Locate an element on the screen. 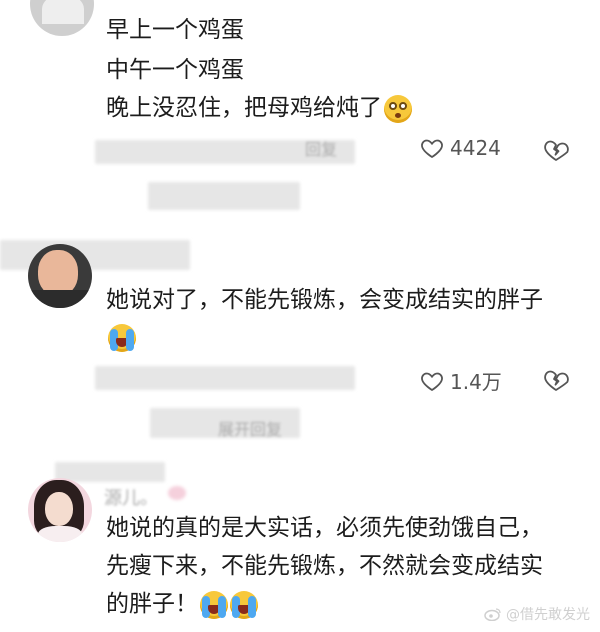 This screenshot has width=600, height=632. username: 源儿。 is located at coordinates (131, 497).